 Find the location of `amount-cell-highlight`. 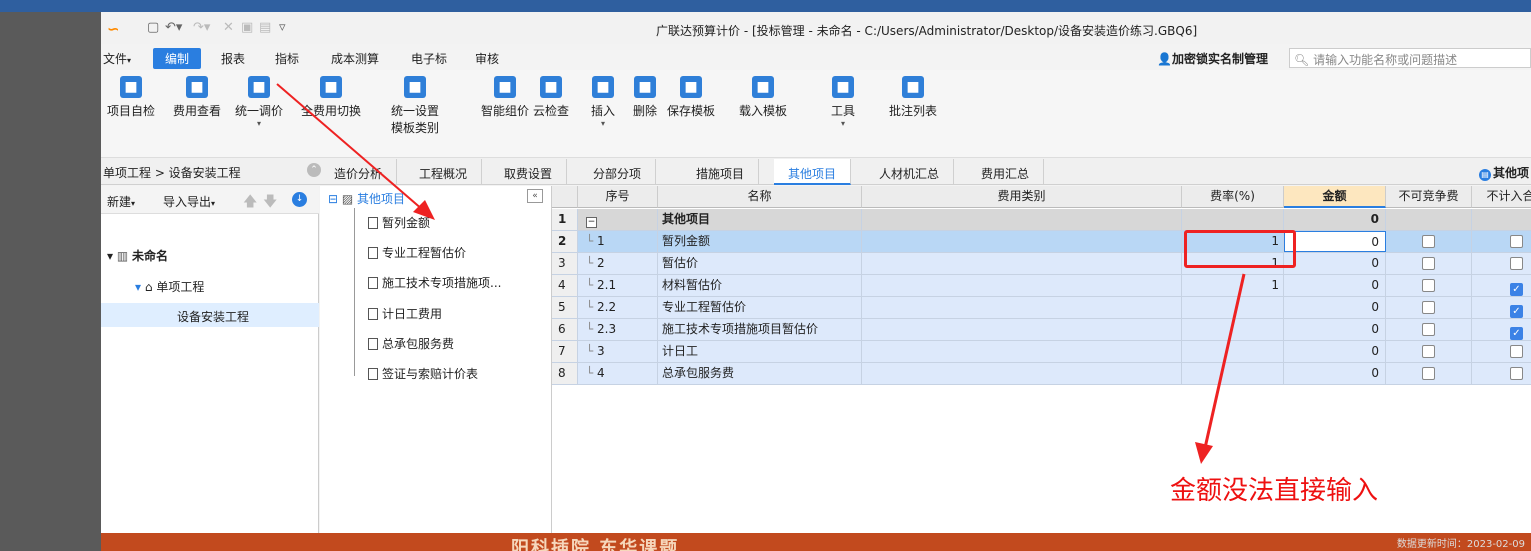

amount-cell-highlight is located at coordinates (1240, 249).